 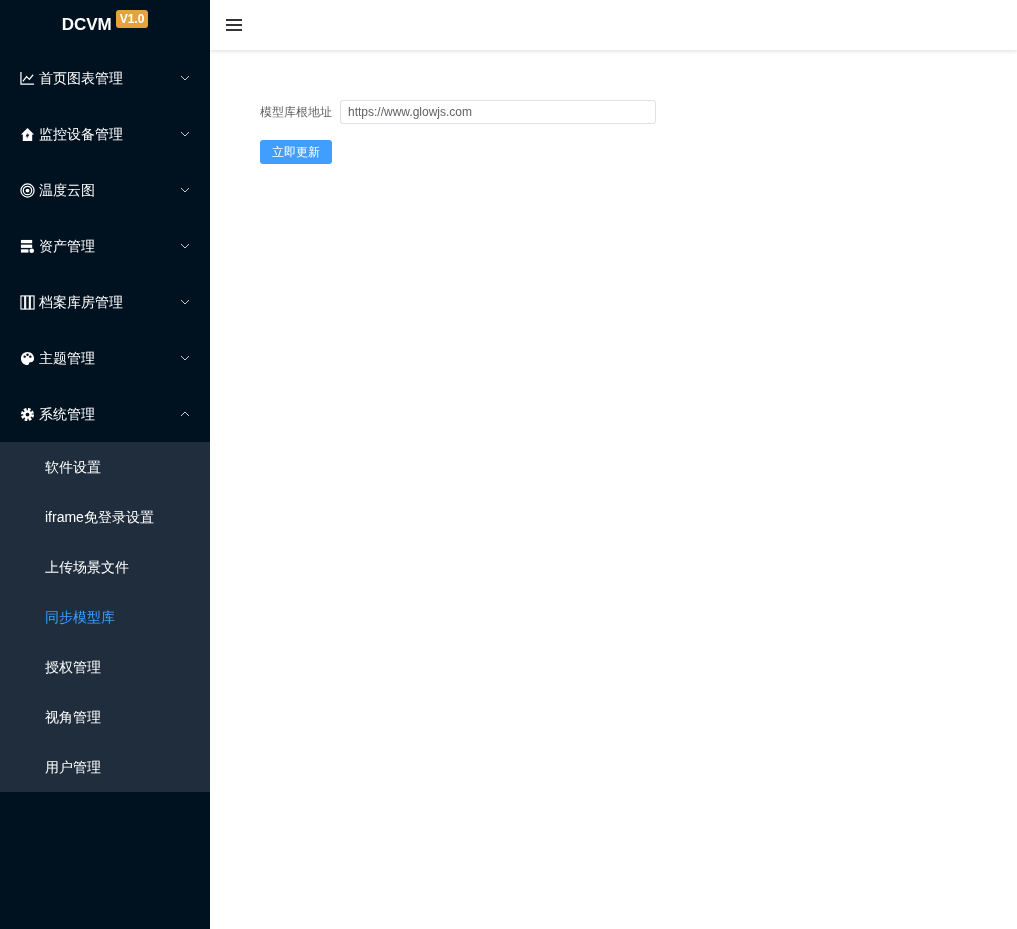 What do you see at coordinates (27, 190) in the screenshot?
I see `target-icon` at bounding box center [27, 190].